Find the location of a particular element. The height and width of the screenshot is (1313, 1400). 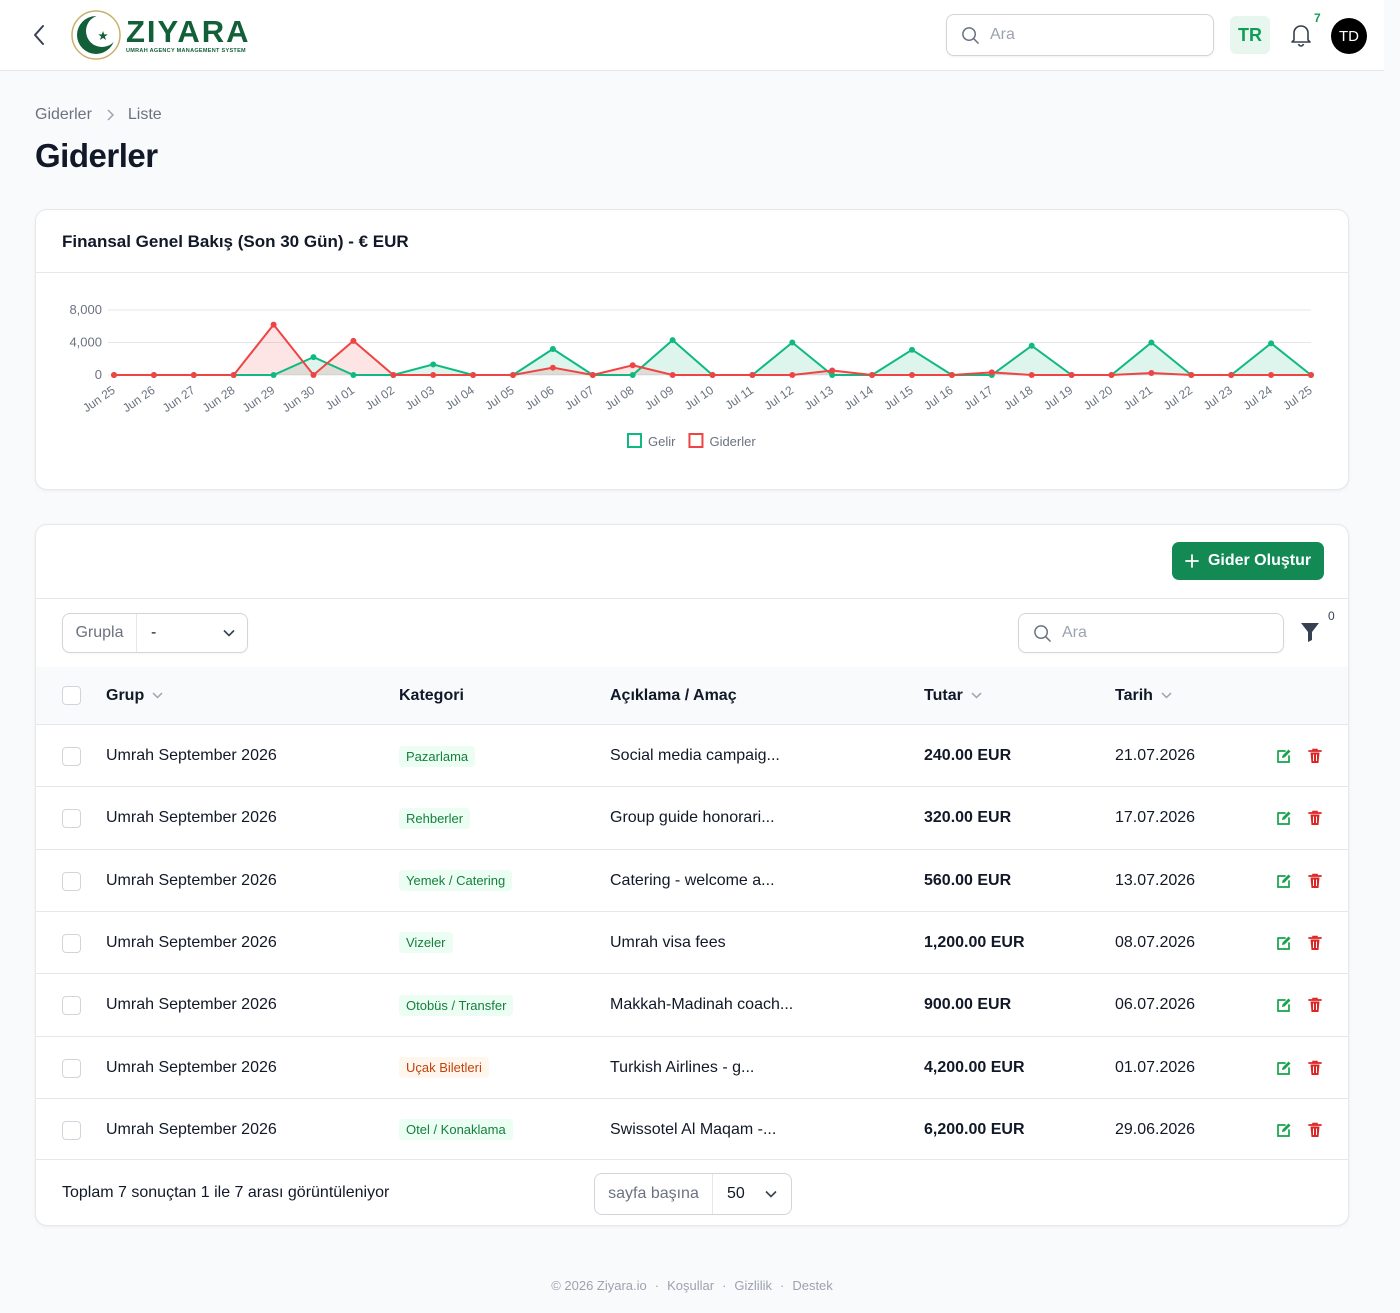

footer-link-privacy: Gizlilik is located at coordinates (753, 1285).